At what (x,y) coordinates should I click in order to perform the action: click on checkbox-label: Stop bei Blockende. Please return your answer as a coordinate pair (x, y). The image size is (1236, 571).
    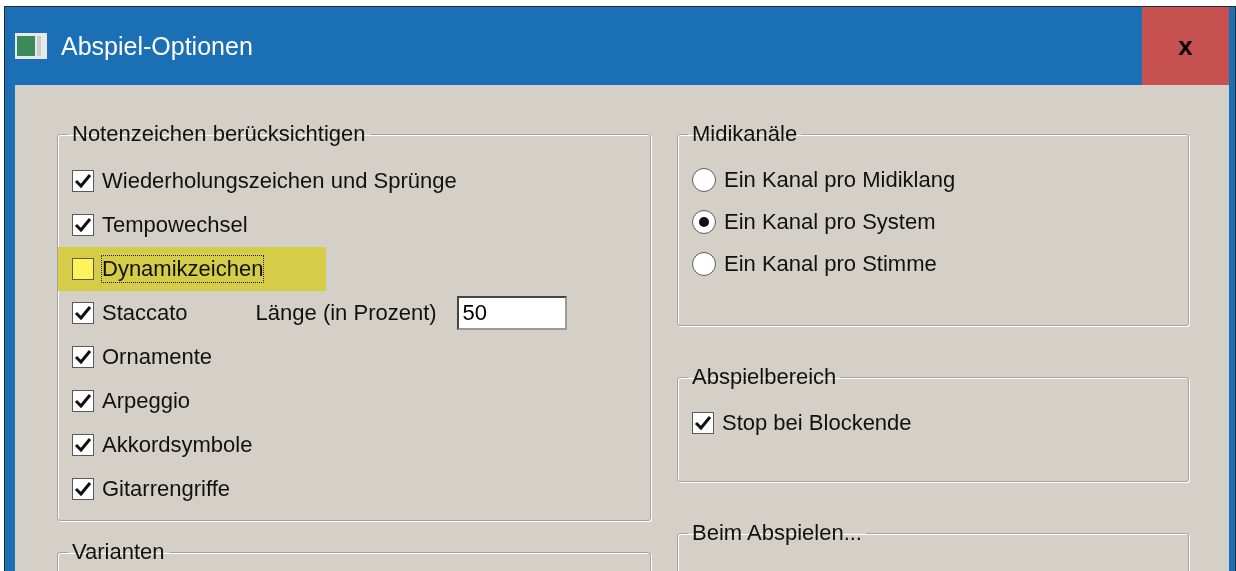
    Looking at the image, I should click on (817, 423).